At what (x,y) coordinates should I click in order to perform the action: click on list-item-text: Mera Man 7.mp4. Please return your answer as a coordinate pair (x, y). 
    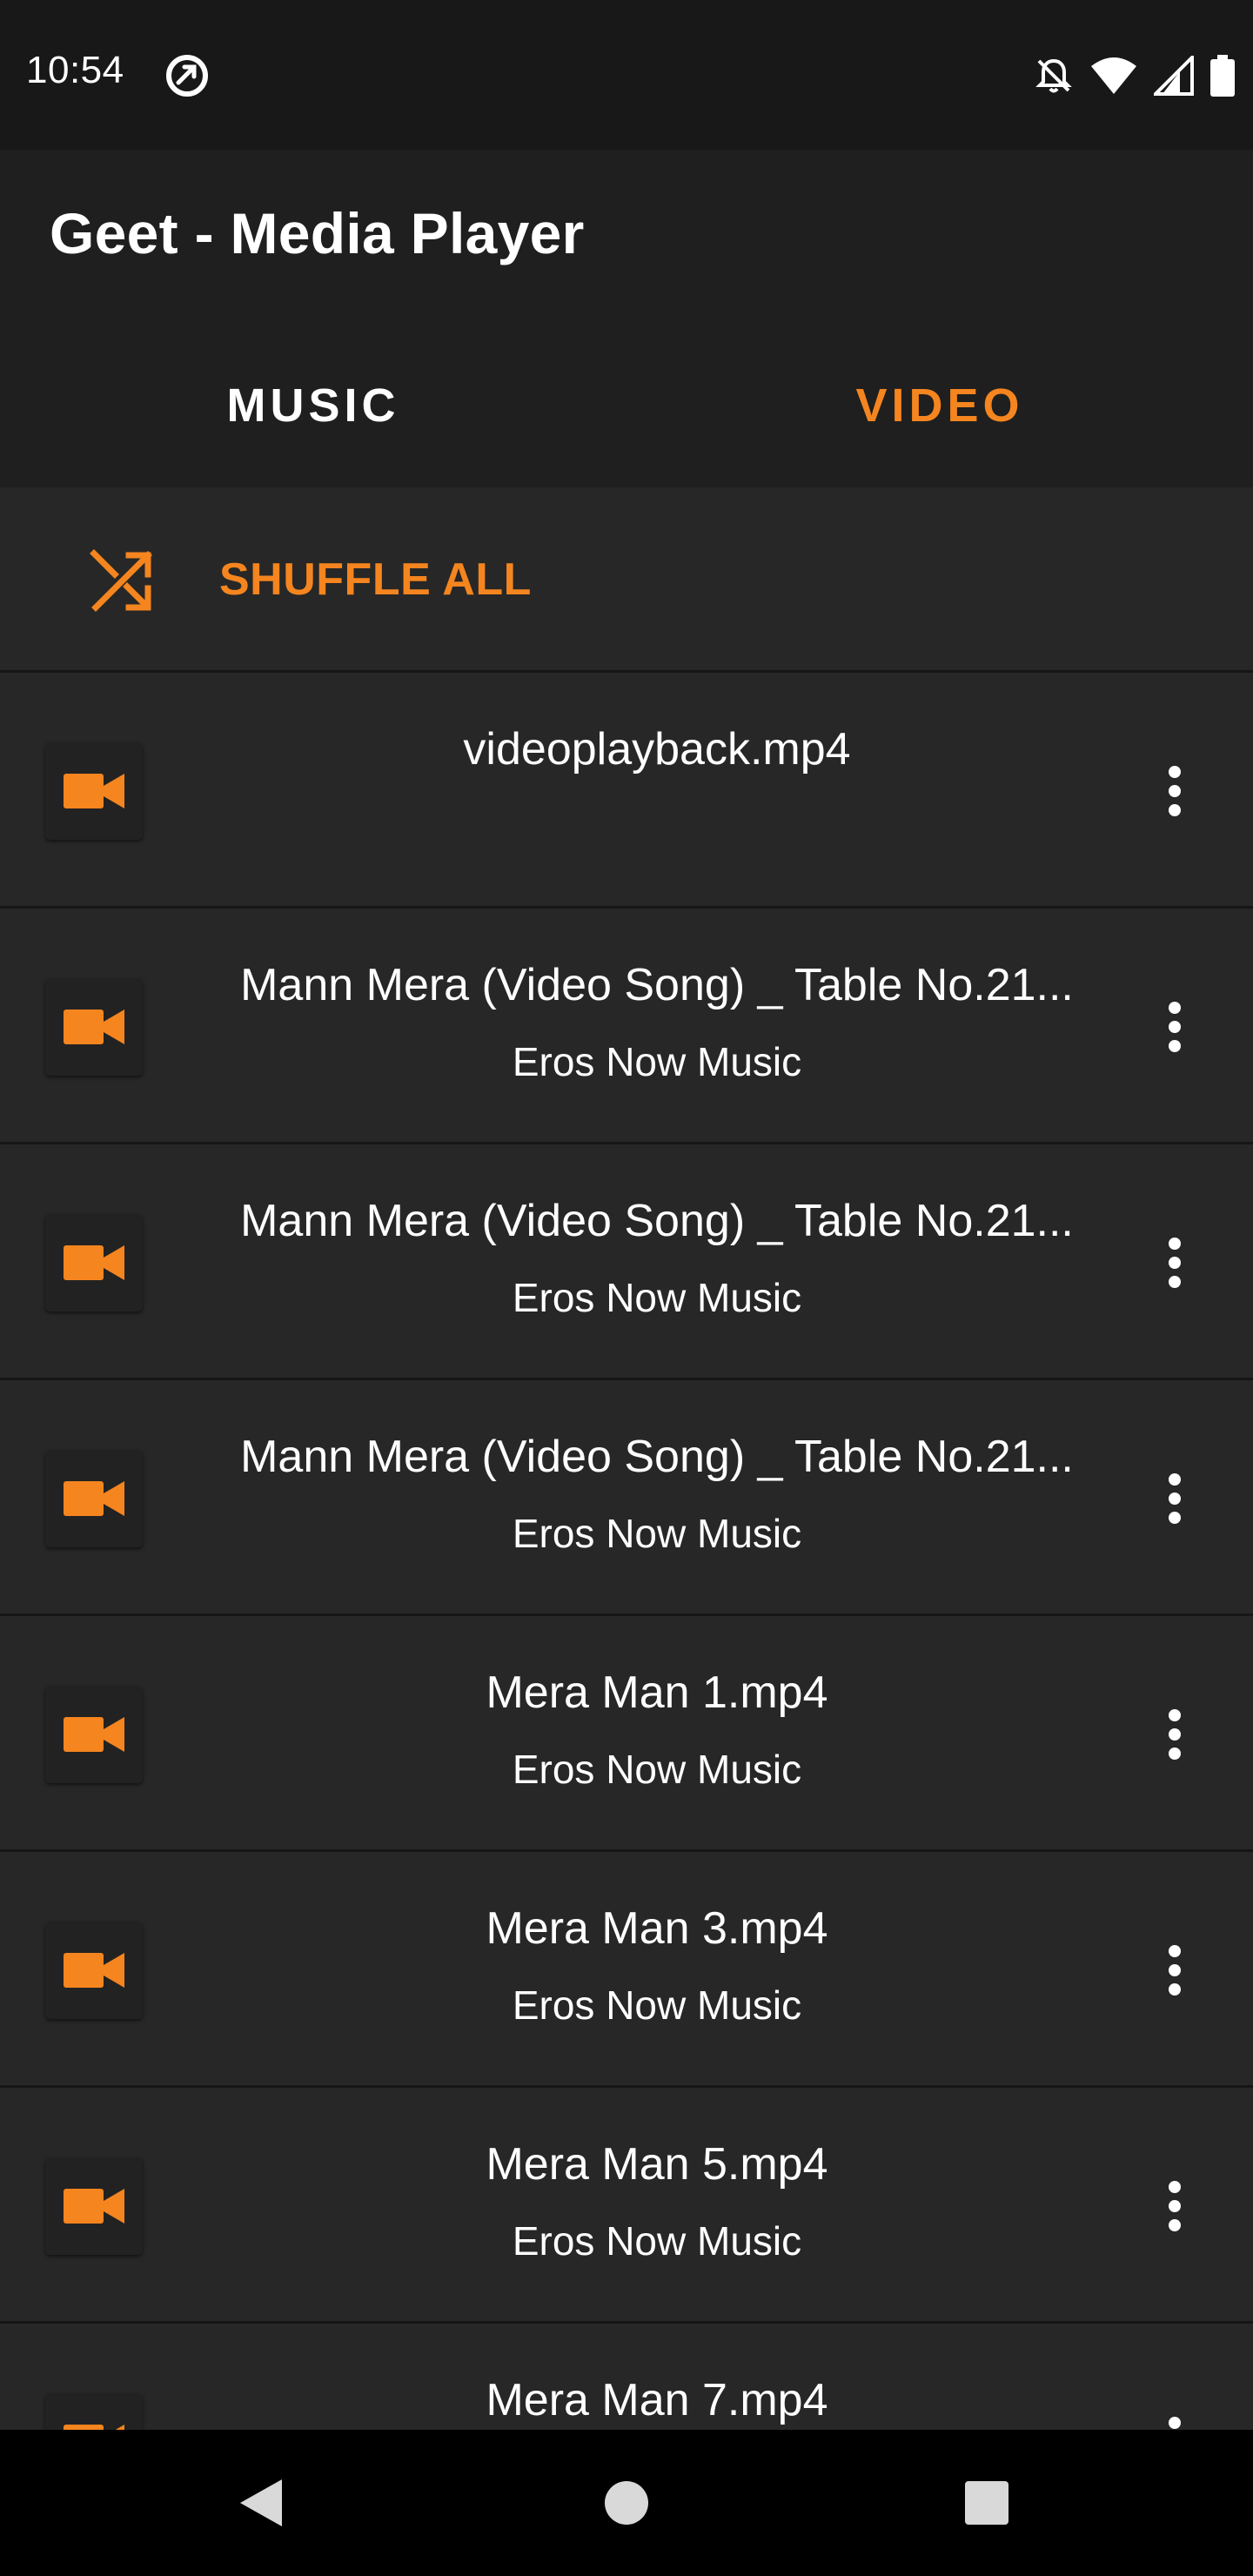
    Looking at the image, I should click on (657, 2401).